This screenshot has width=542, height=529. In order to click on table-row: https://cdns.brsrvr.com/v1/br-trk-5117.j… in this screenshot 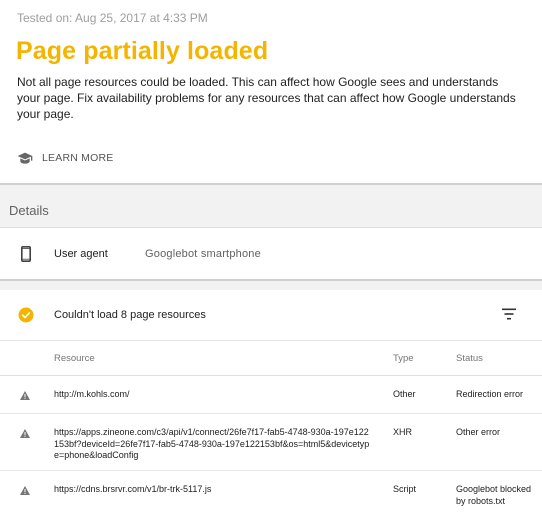, I will do `click(271, 500)`.